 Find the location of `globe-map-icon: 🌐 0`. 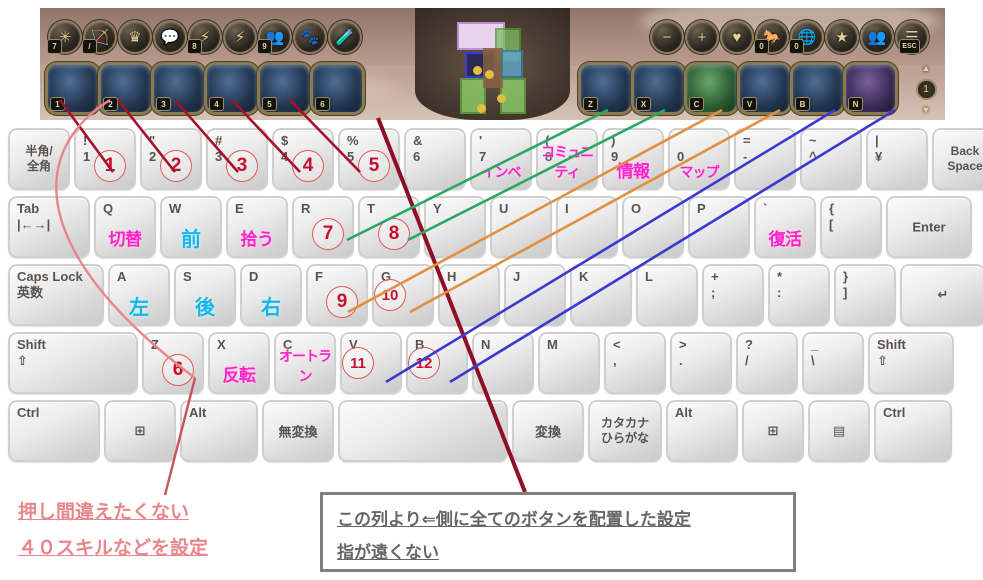

globe-map-icon: 🌐 0 is located at coordinates (805, 38).